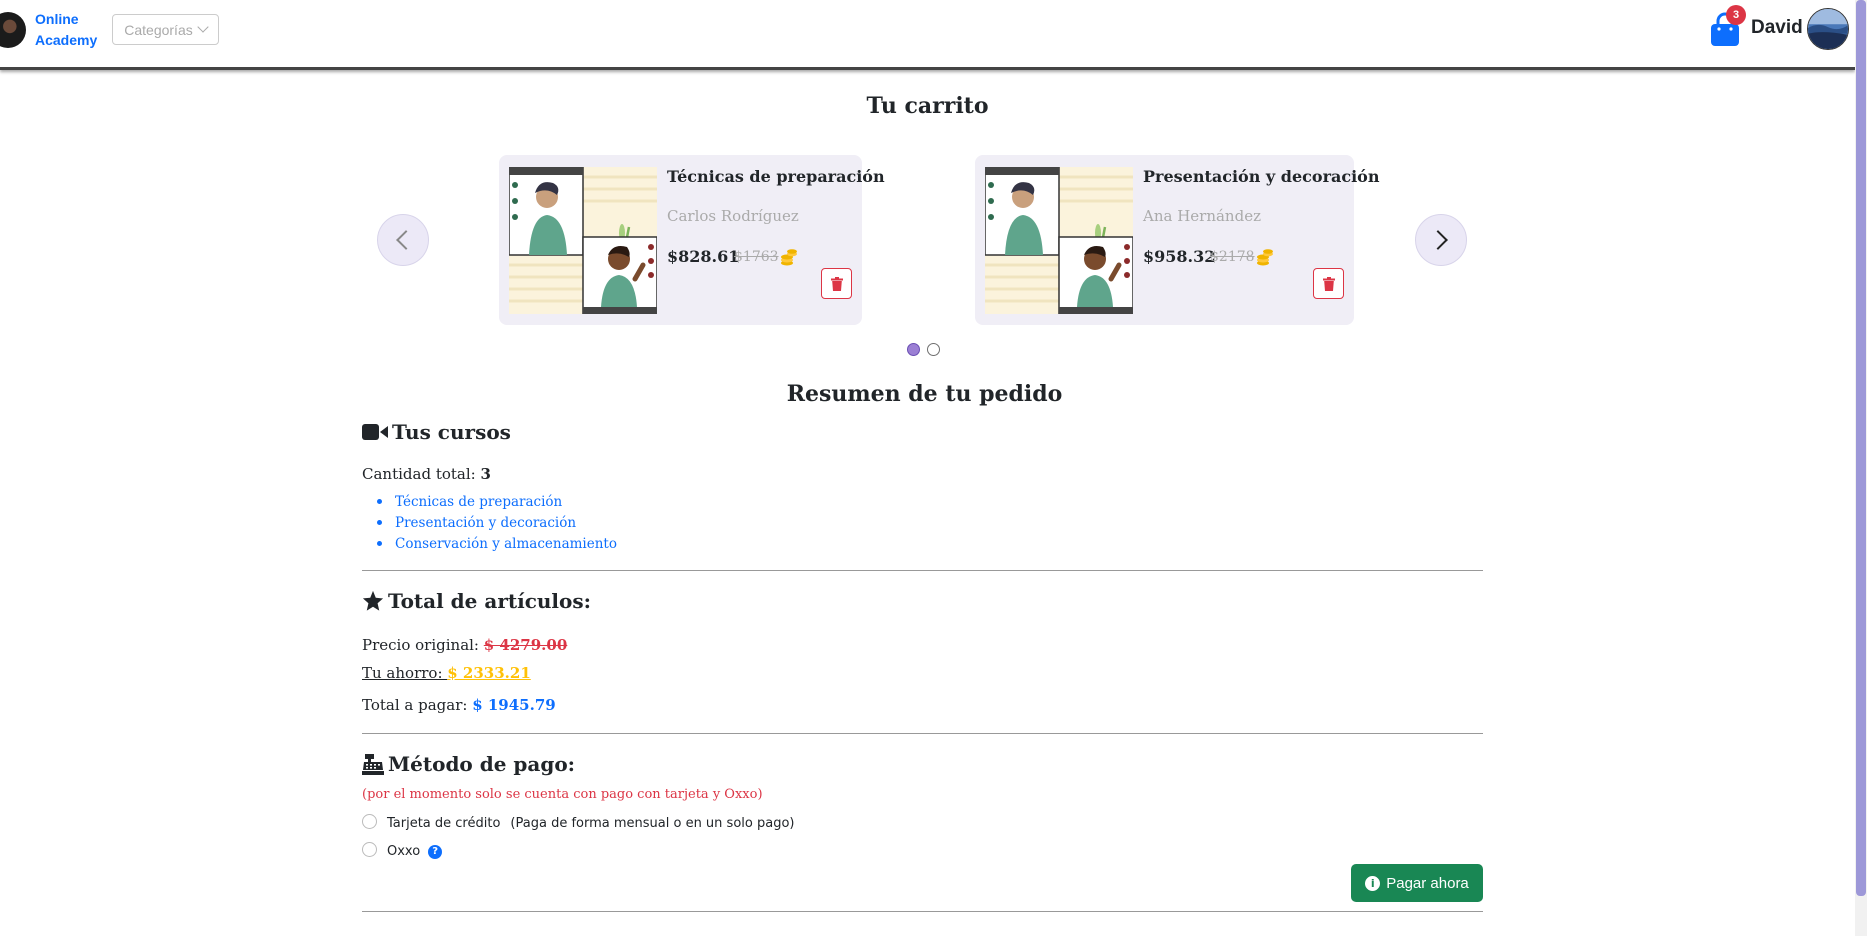  Describe the element at coordinates (66, 40) in the screenshot. I see `brand-line-2: Academy` at that location.